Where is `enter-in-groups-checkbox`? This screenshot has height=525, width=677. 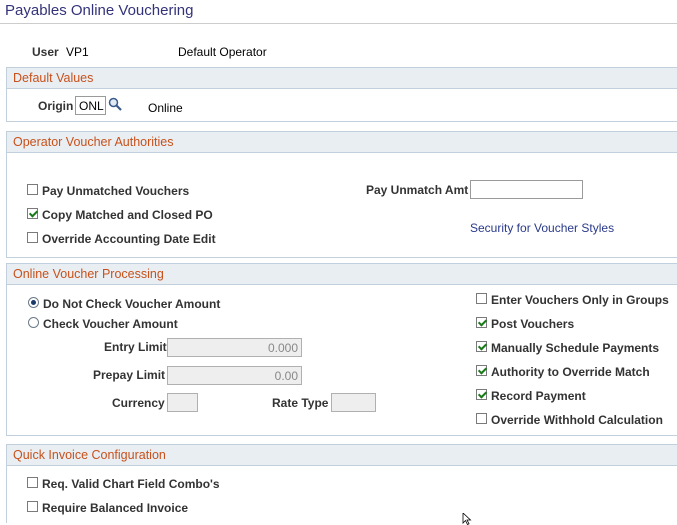
enter-in-groups-checkbox is located at coordinates (481, 298).